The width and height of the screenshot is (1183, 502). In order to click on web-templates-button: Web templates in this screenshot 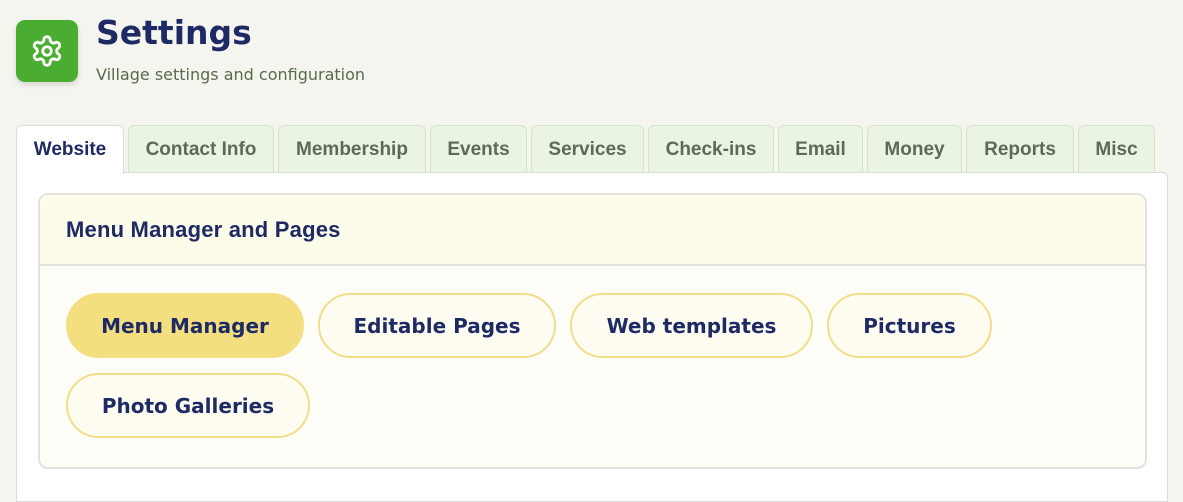, I will do `click(691, 325)`.